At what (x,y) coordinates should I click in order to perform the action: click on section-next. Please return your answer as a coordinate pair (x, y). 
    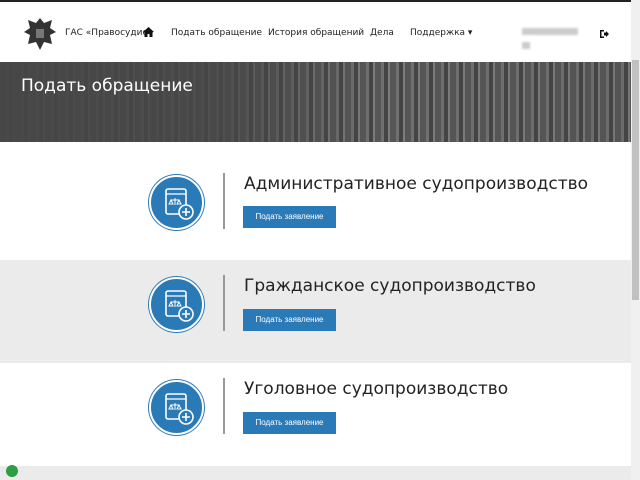
    Looking at the image, I should click on (315, 473).